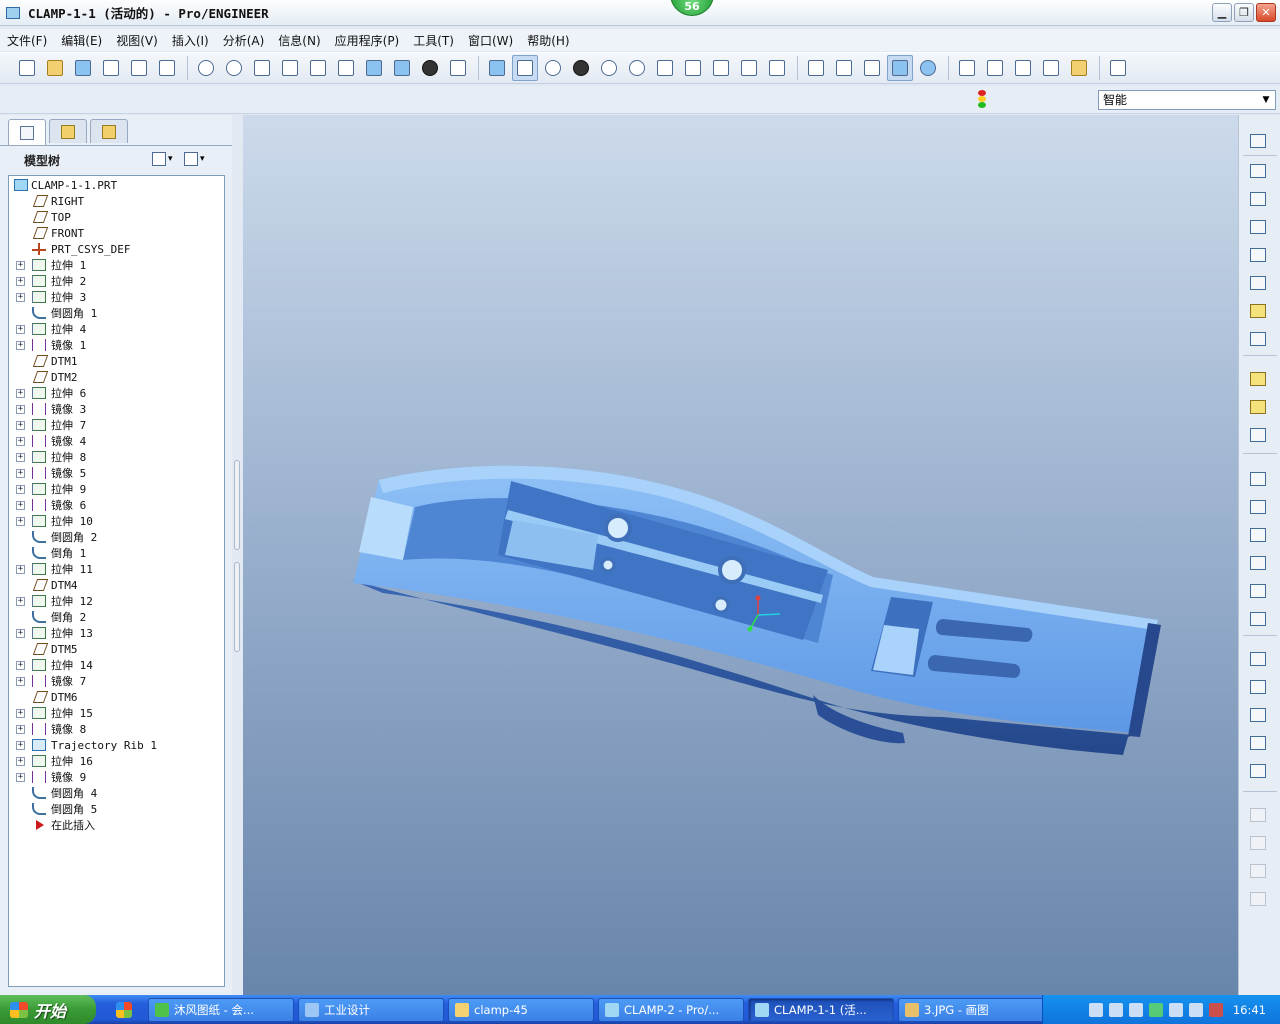 The image size is (1280, 1024). I want to click on extend-icon, so click(1258, 871).